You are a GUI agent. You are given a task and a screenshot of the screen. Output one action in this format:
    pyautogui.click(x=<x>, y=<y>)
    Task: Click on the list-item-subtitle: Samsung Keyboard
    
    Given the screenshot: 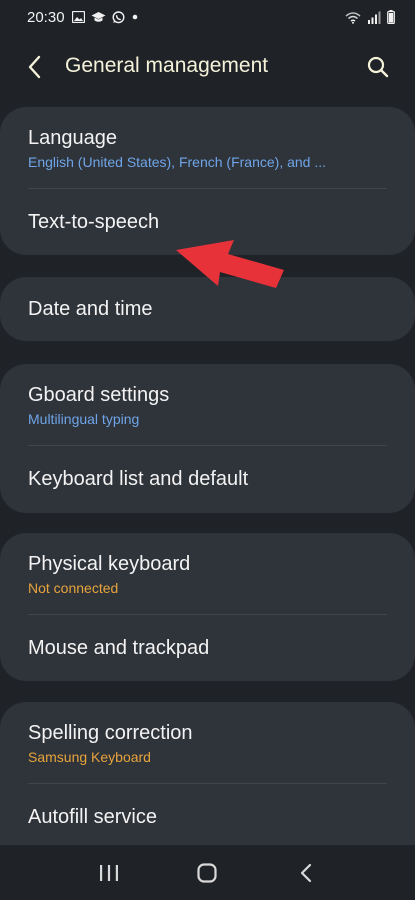 What is the action you would take?
    pyautogui.click(x=89, y=757)
    